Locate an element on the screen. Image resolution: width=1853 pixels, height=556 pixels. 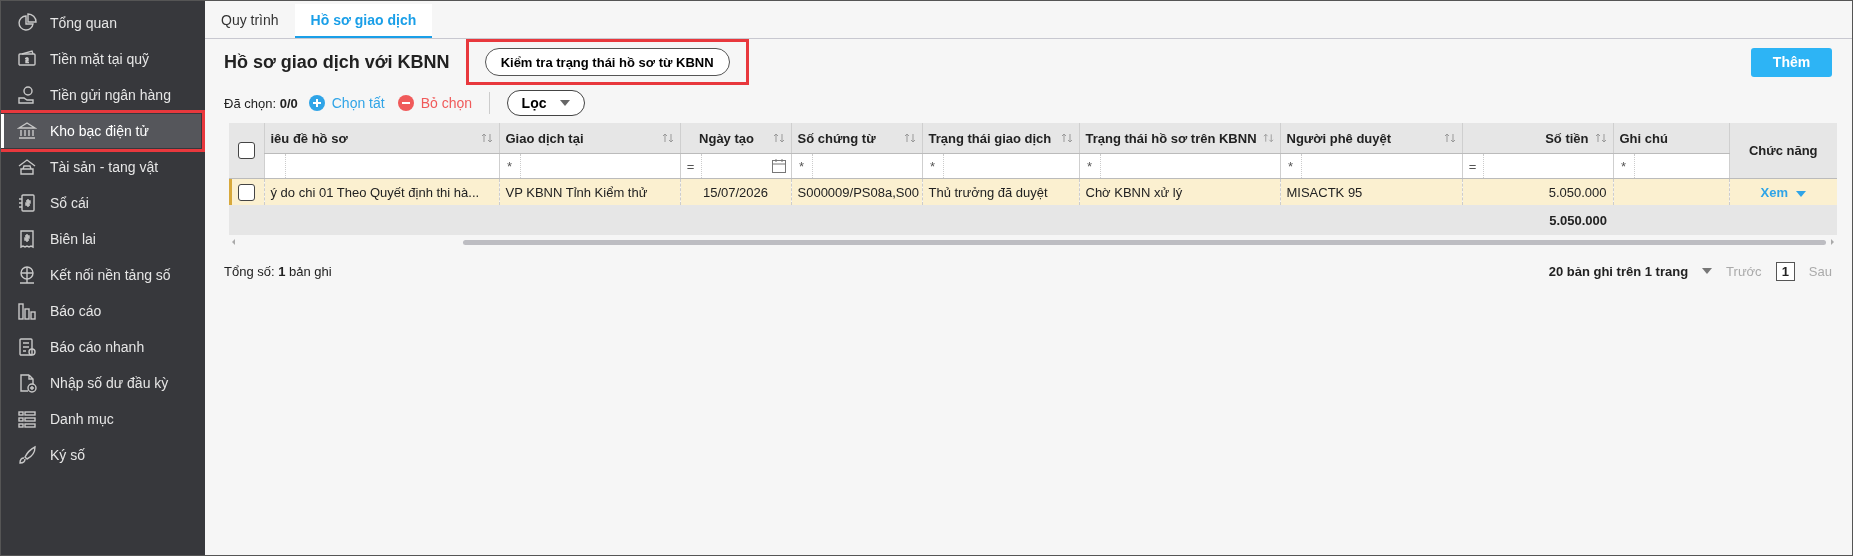
column-header: Ghi chú is located at coordinates (1671, 138).